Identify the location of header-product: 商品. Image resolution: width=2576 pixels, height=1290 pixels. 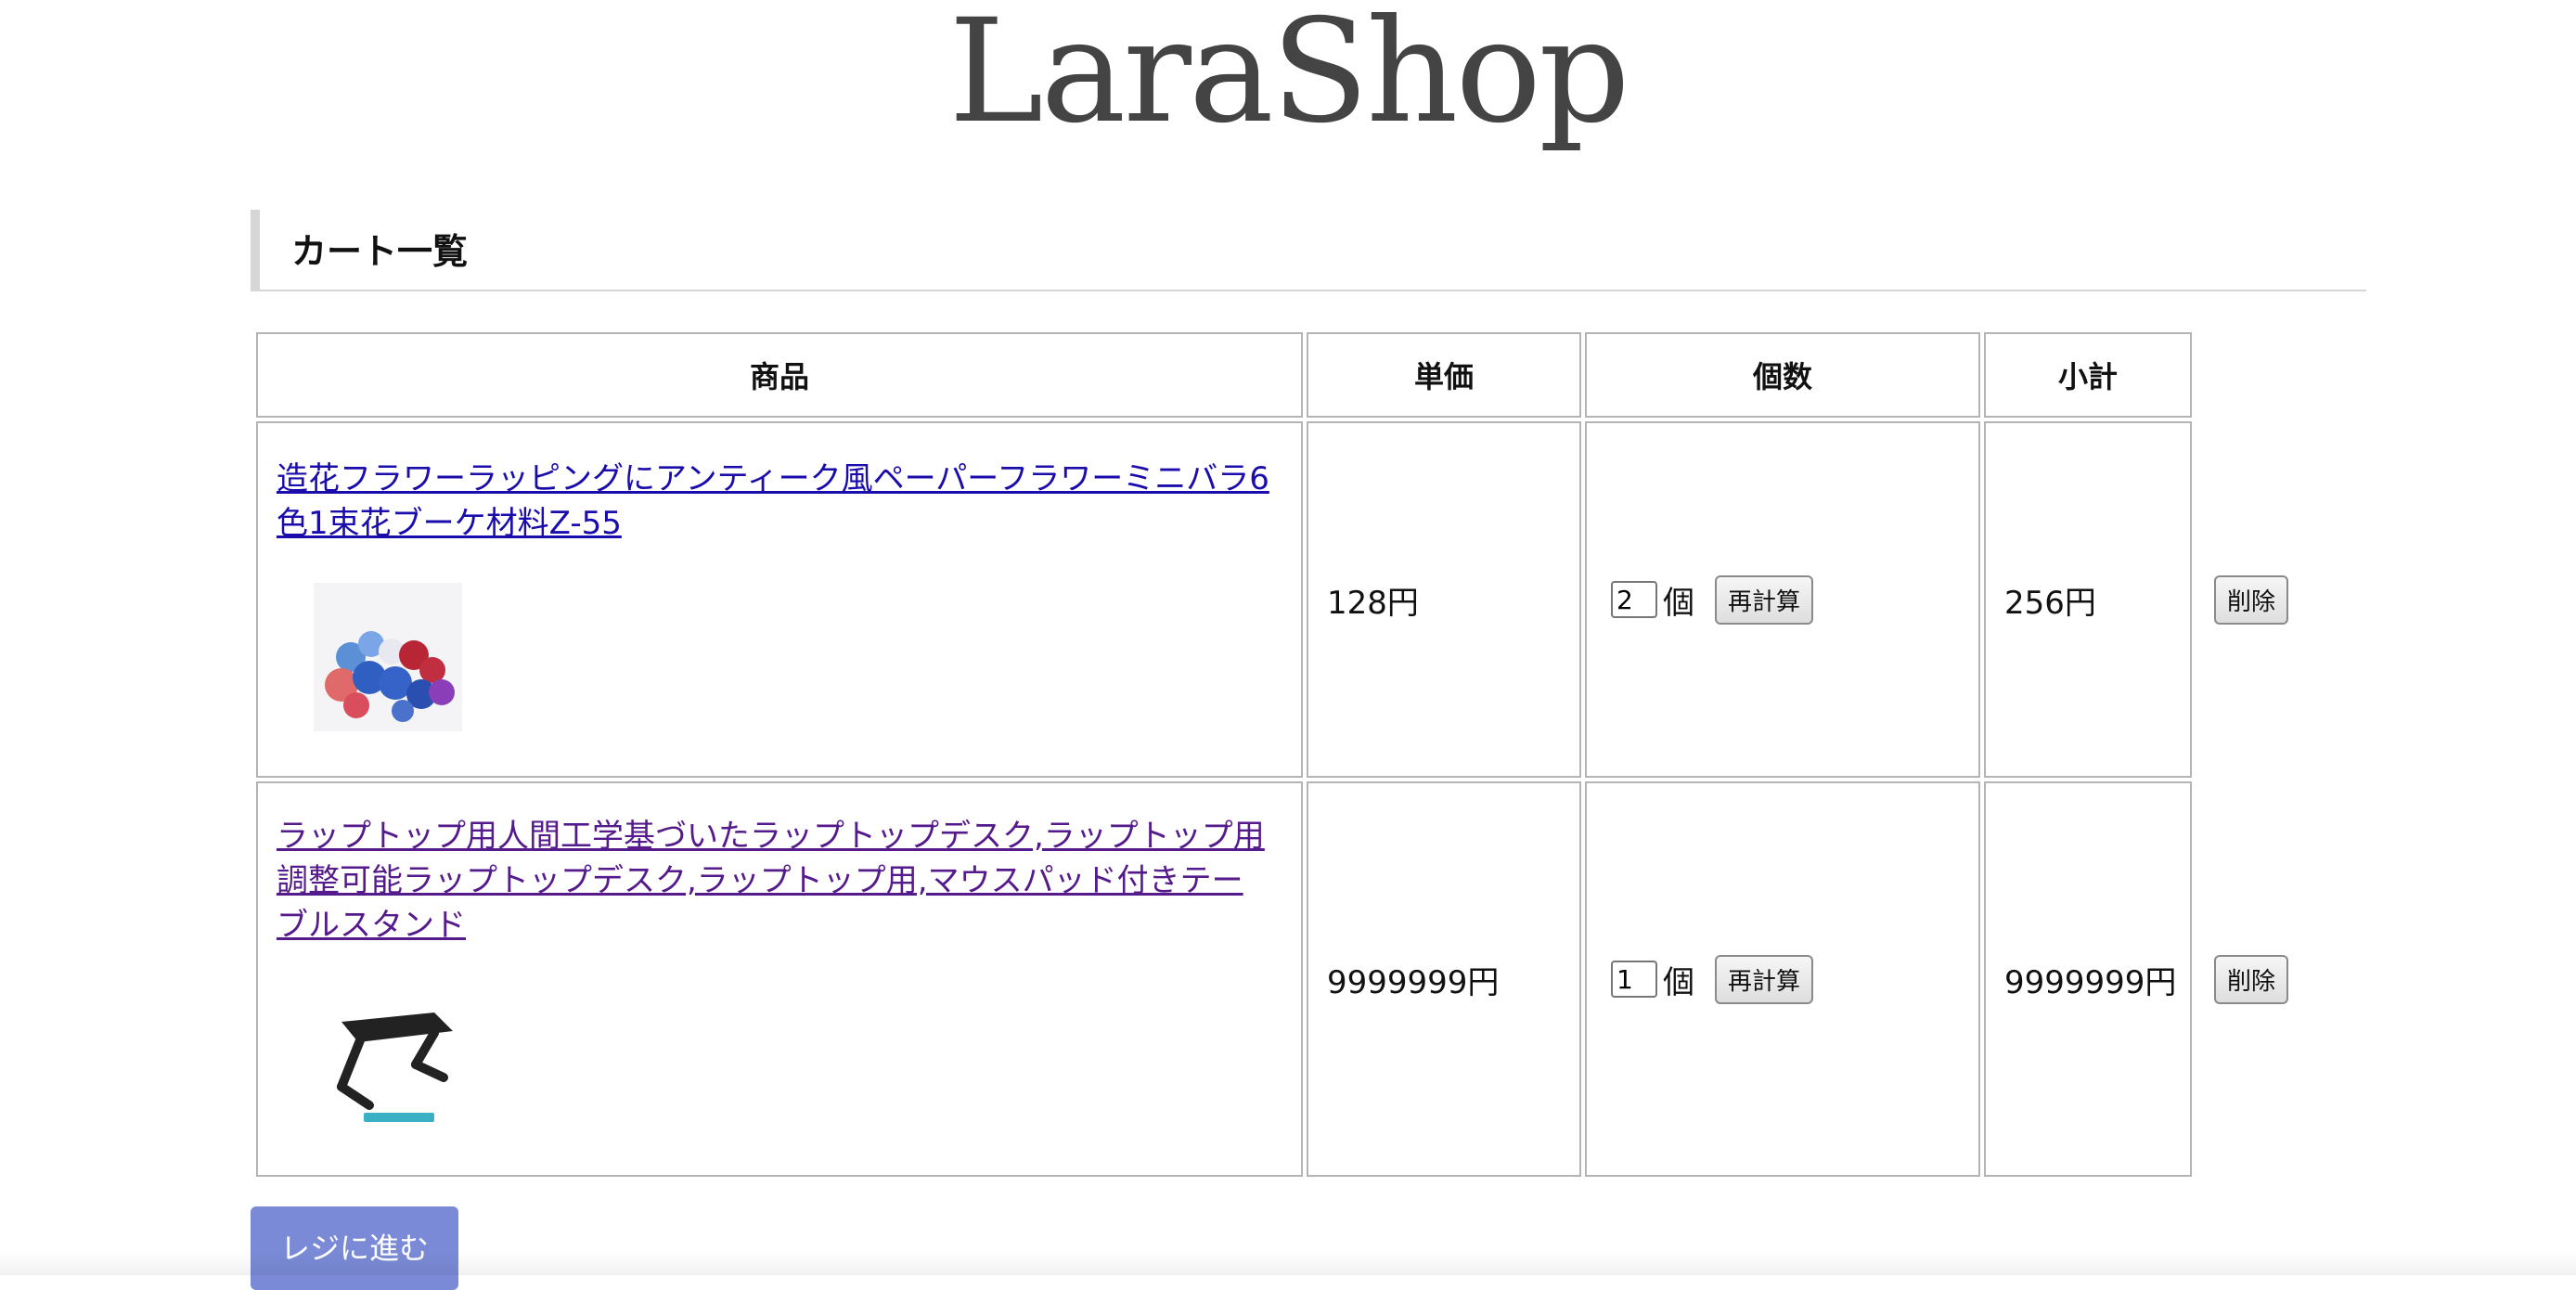
(779, 375).